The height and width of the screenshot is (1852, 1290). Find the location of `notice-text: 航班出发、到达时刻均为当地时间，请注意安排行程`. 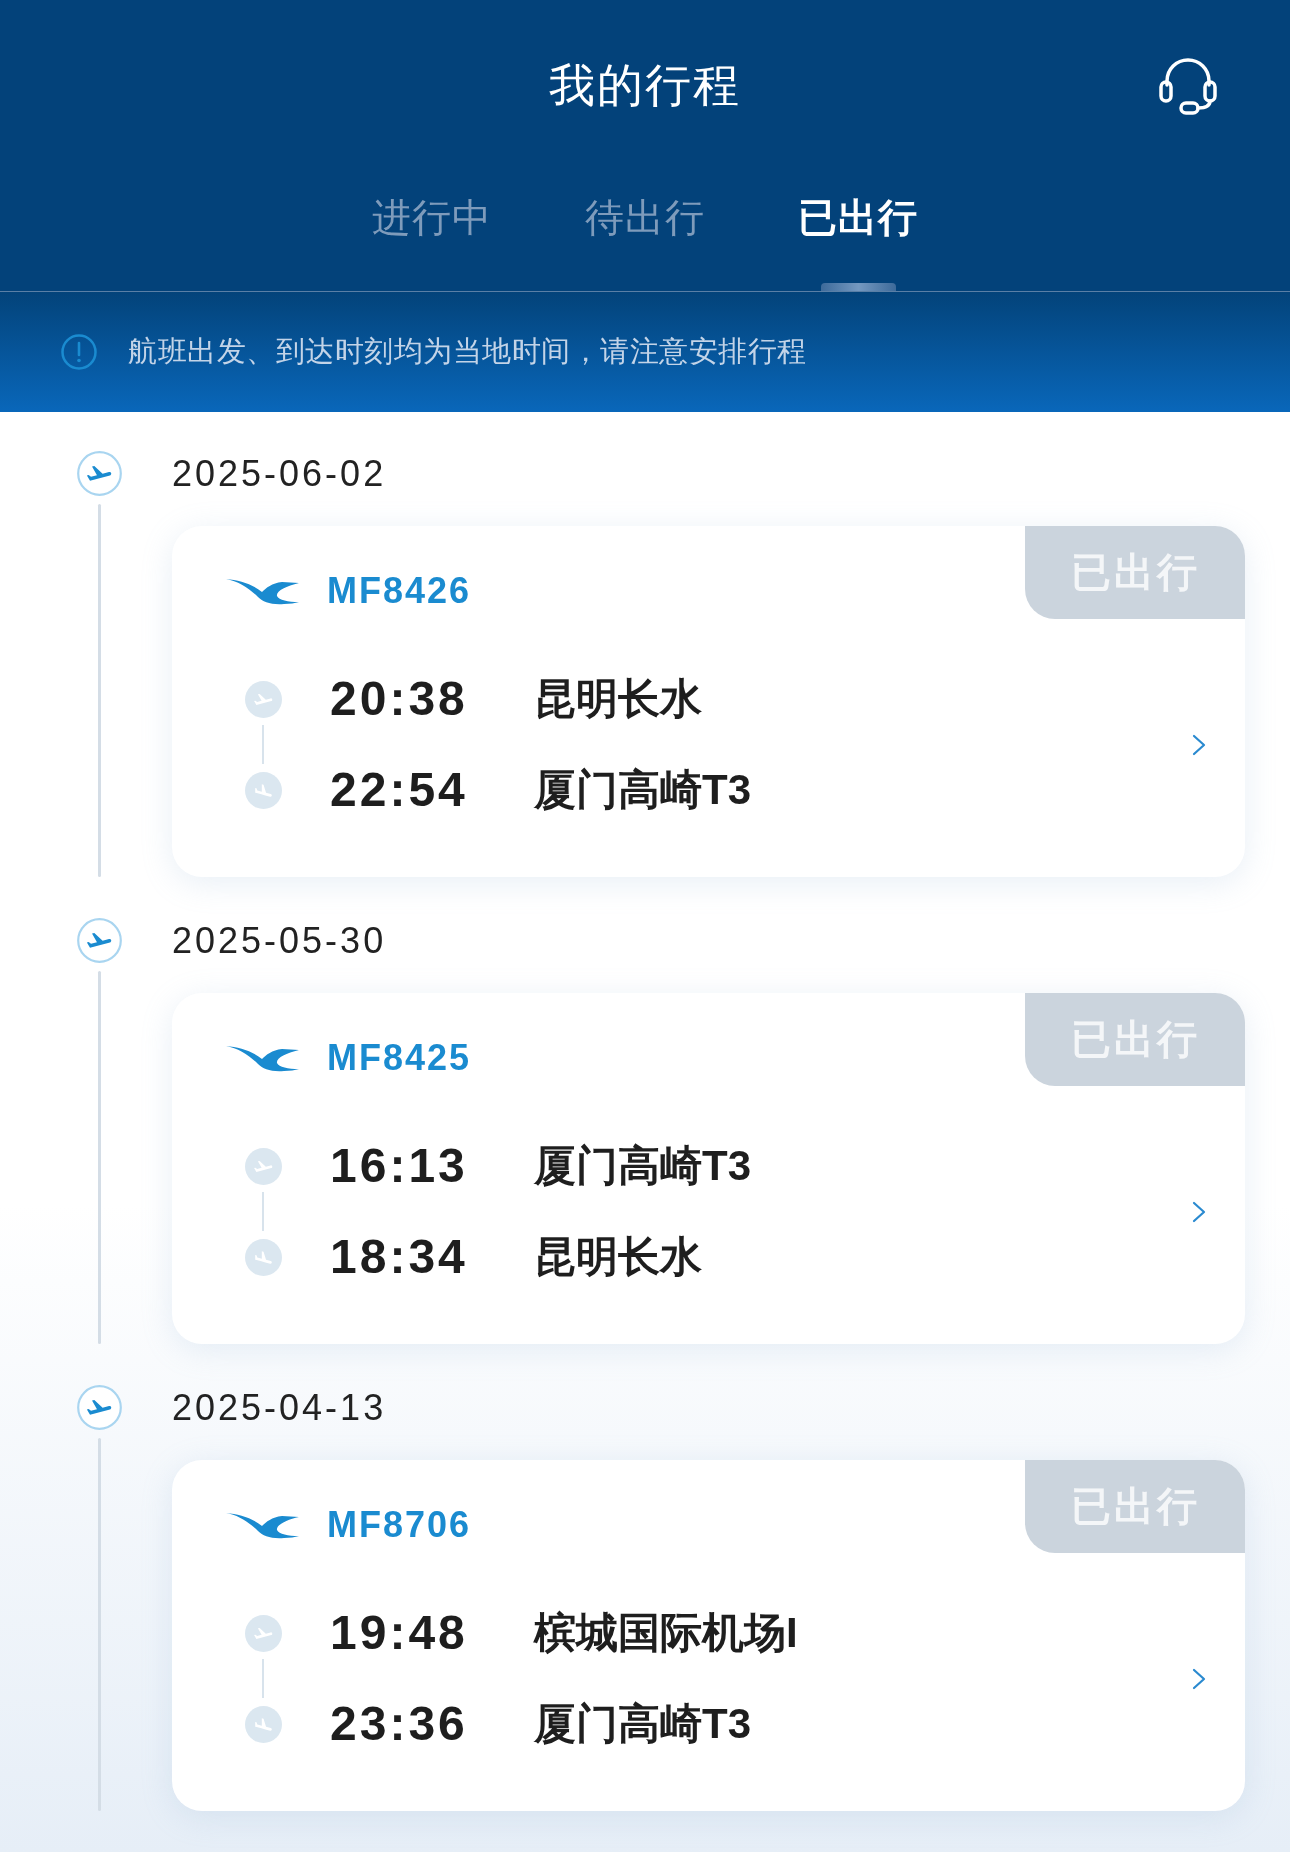

notice-text: 航班出发、到达时刻均为当地时间，请注意安排行程 is located at coordinates (467, 351).